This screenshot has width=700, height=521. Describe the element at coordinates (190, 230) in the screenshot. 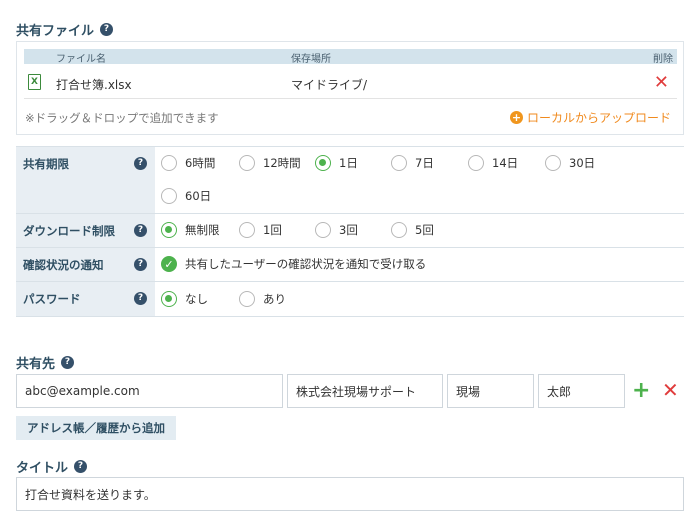

I see `download-option-unlimited: 無制限` at that location.